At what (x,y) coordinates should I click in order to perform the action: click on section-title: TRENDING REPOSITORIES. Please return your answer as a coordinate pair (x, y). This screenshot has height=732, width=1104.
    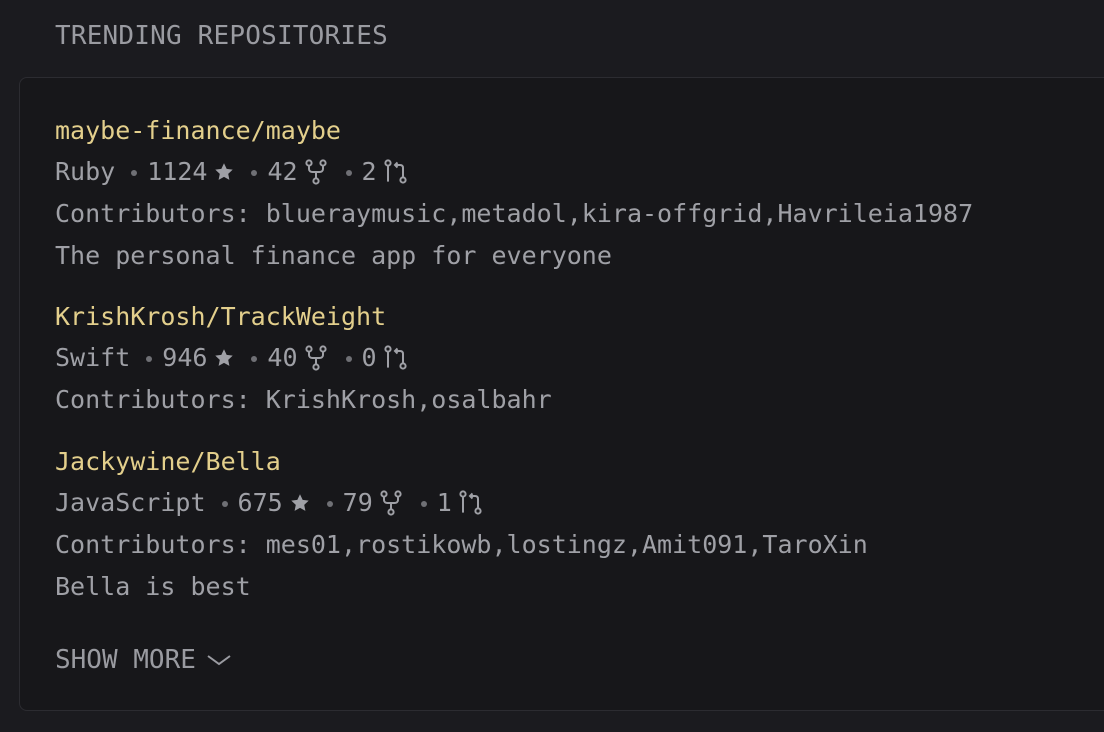
    Looking at the image, I should click on (221, 36).